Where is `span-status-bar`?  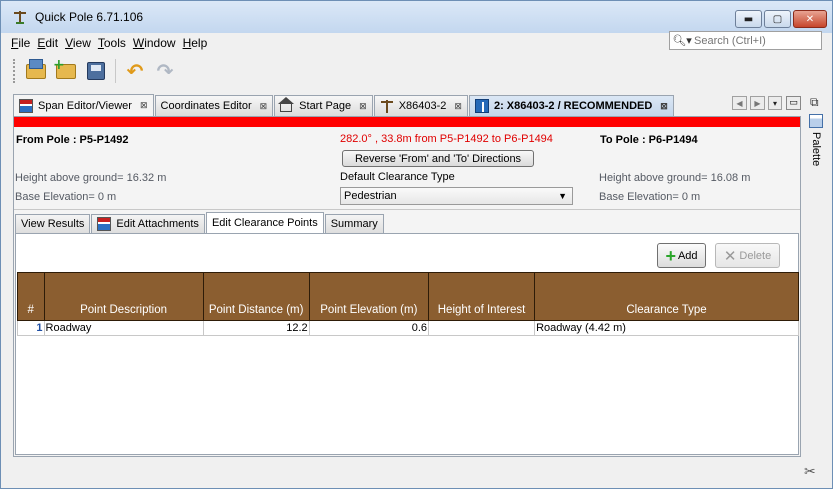 span-status-bar is located at coordinates (407, 122).